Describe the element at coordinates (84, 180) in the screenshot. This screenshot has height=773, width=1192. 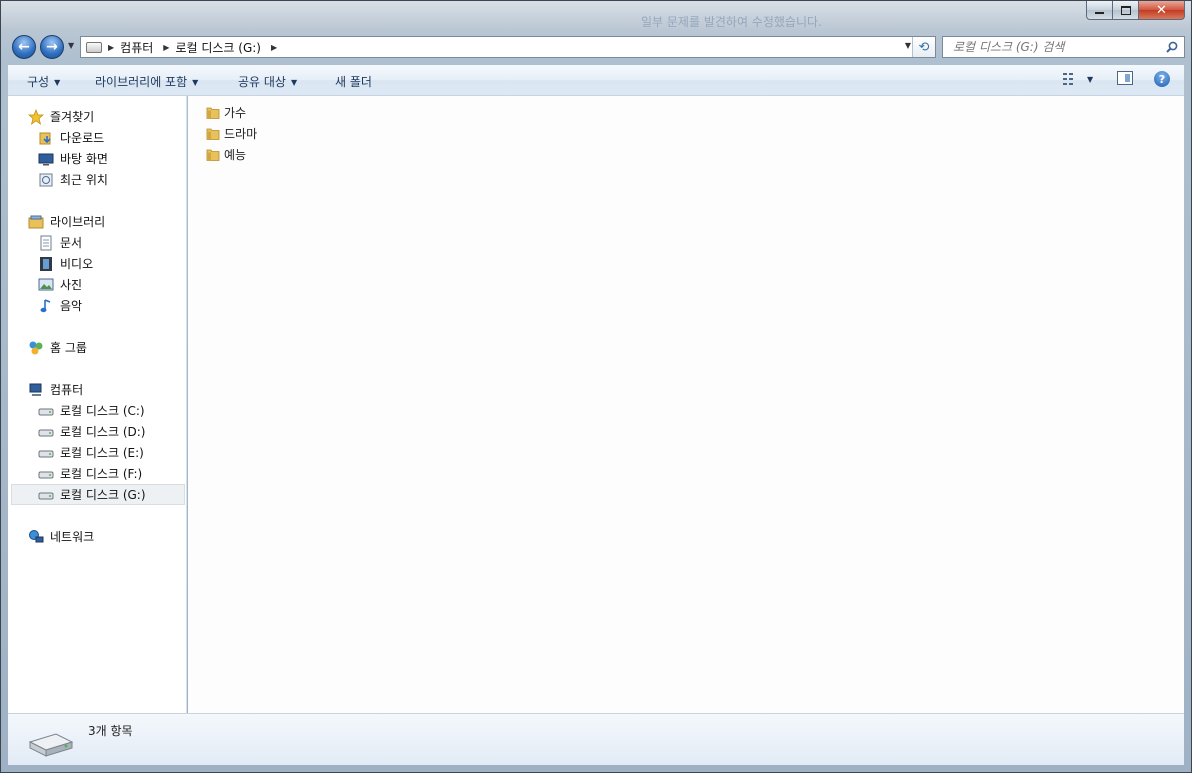
I see `sidebar-item-label: 최근 위치` at that location.